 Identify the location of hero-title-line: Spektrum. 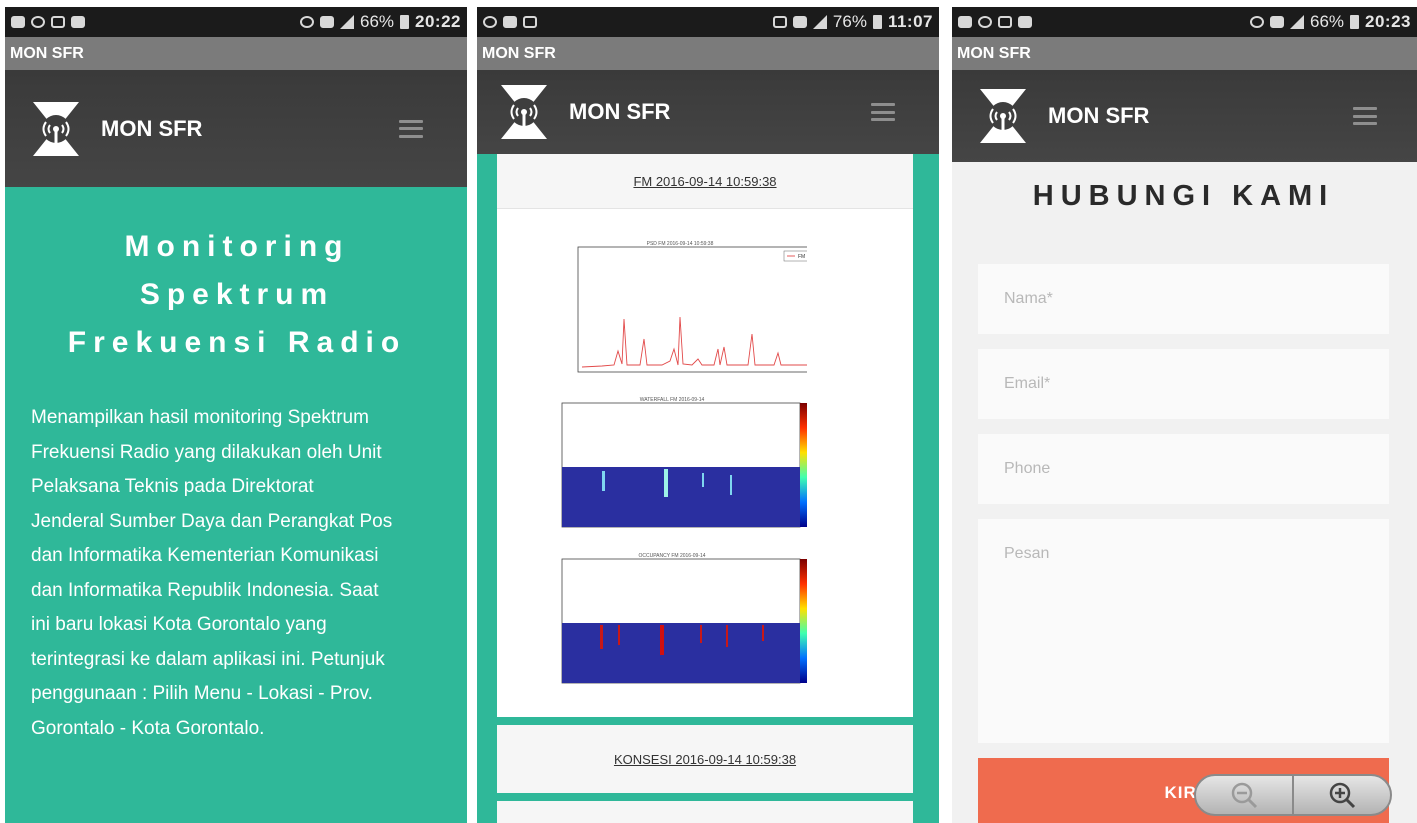
(237, 294).